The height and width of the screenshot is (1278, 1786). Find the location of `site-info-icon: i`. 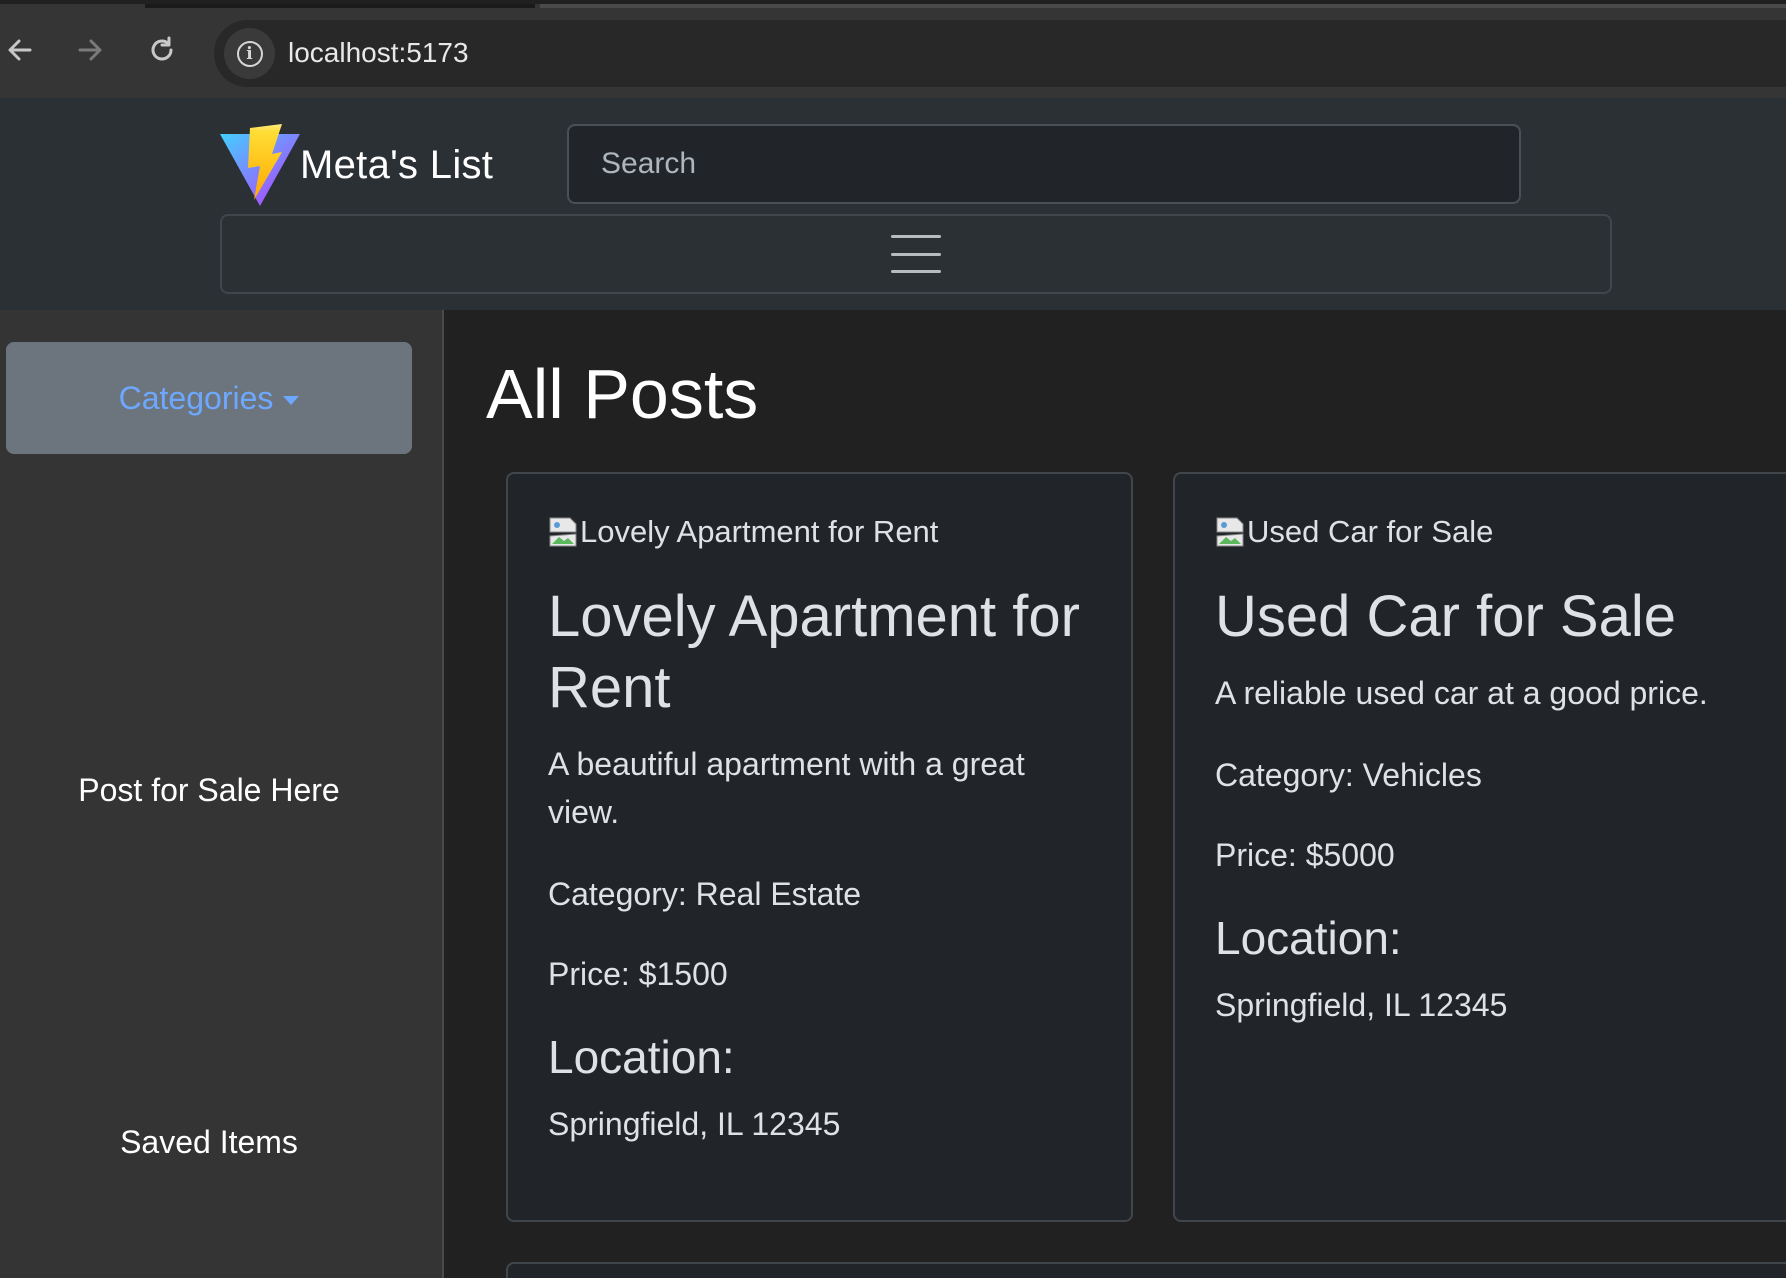

site-info-icon: i is located at coordinates (249, 53).